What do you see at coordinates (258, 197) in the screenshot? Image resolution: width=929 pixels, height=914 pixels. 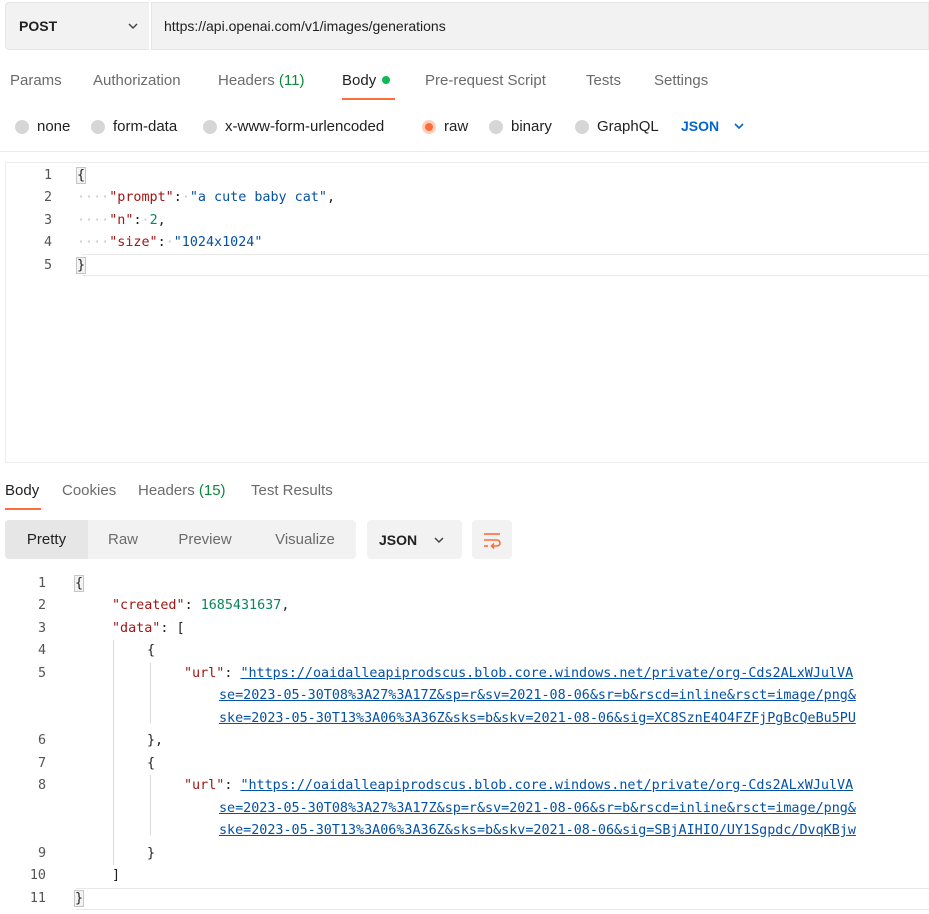 I see `json-string: "a cute baby cat"` at bounding box center [258, 197].